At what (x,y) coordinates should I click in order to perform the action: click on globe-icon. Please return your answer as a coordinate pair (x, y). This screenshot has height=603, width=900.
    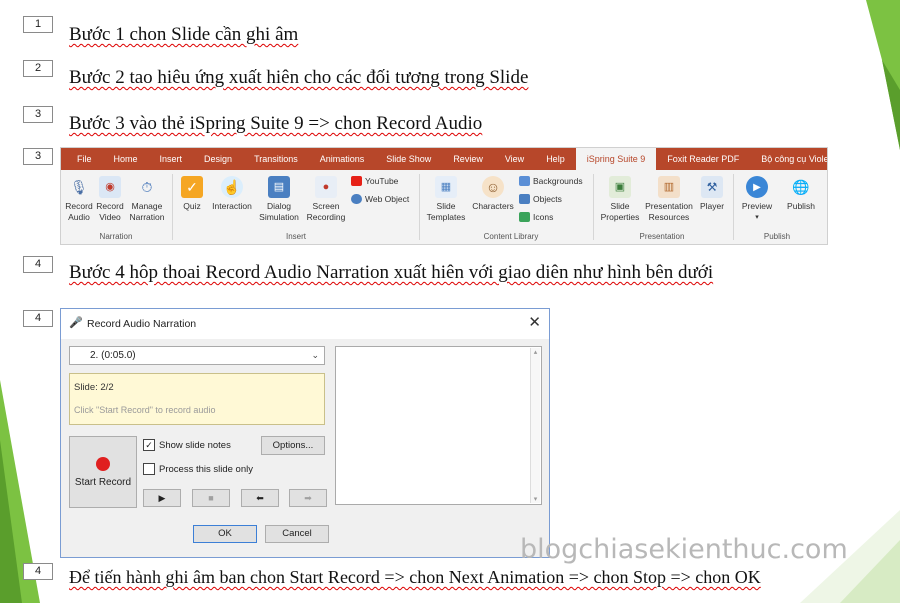
    Looking at the image, I should click on (356, 199).